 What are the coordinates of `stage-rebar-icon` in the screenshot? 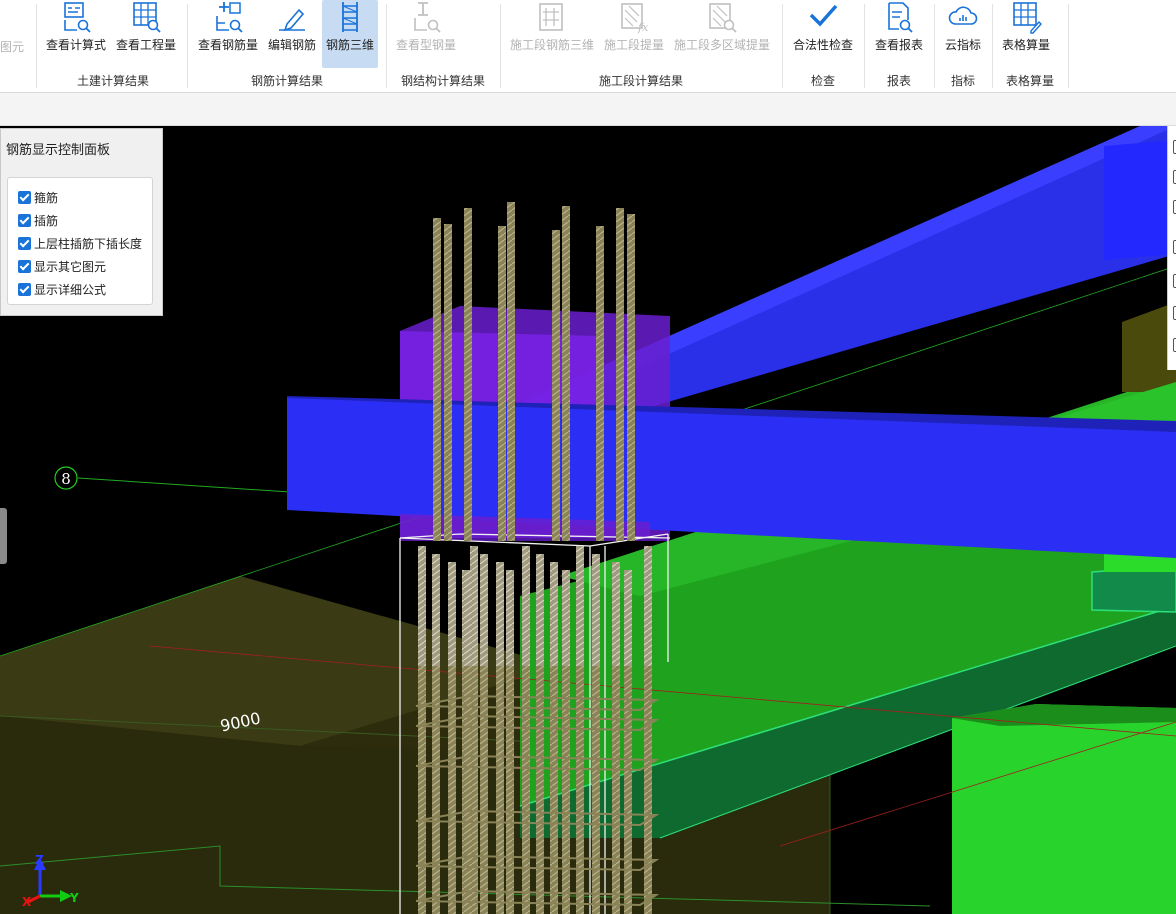 It's located at (551, 17).